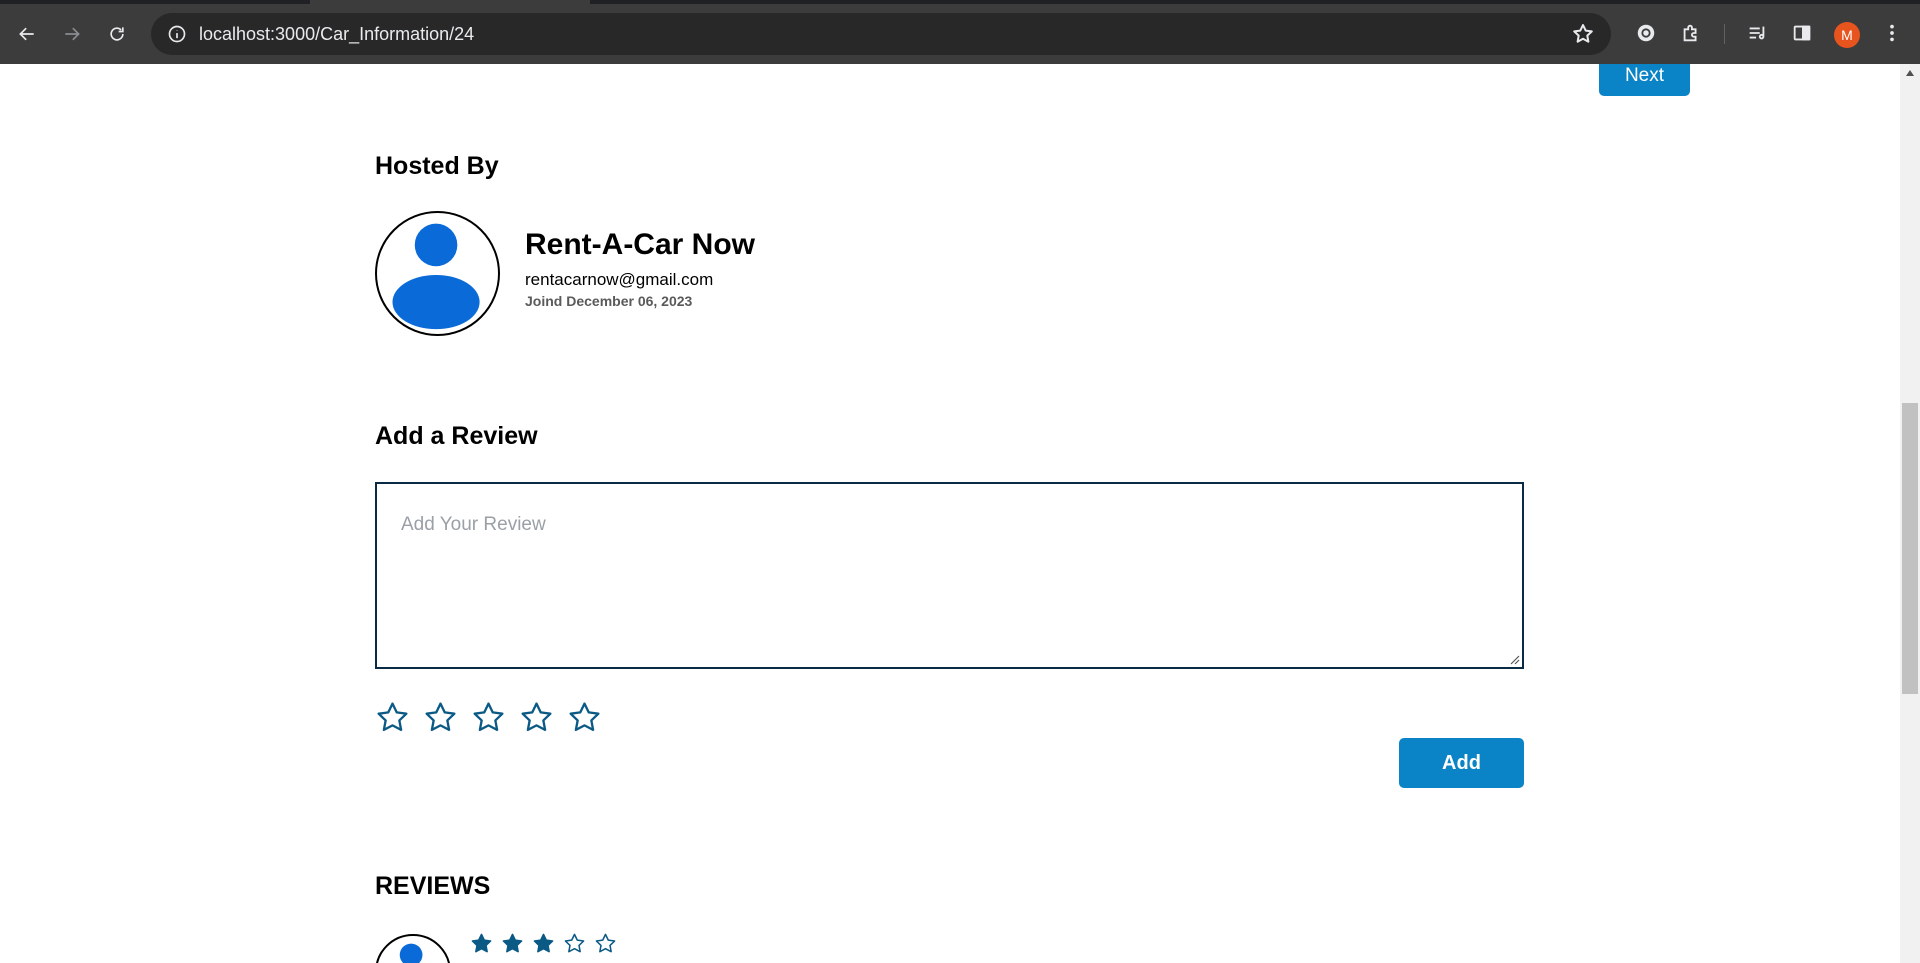 The image size is (1920, 963). I want to click on review-textarea, so click(949, 575).